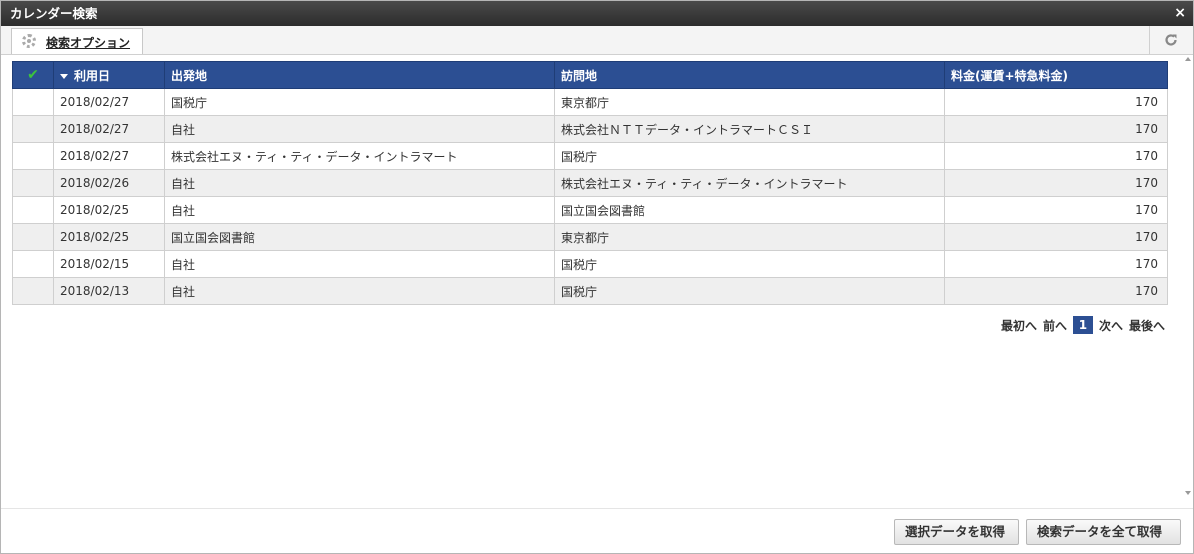  Describe the element at coordinates (109, 291) in the screenshot. I see `date-cell: 2018/02/13` at that location.